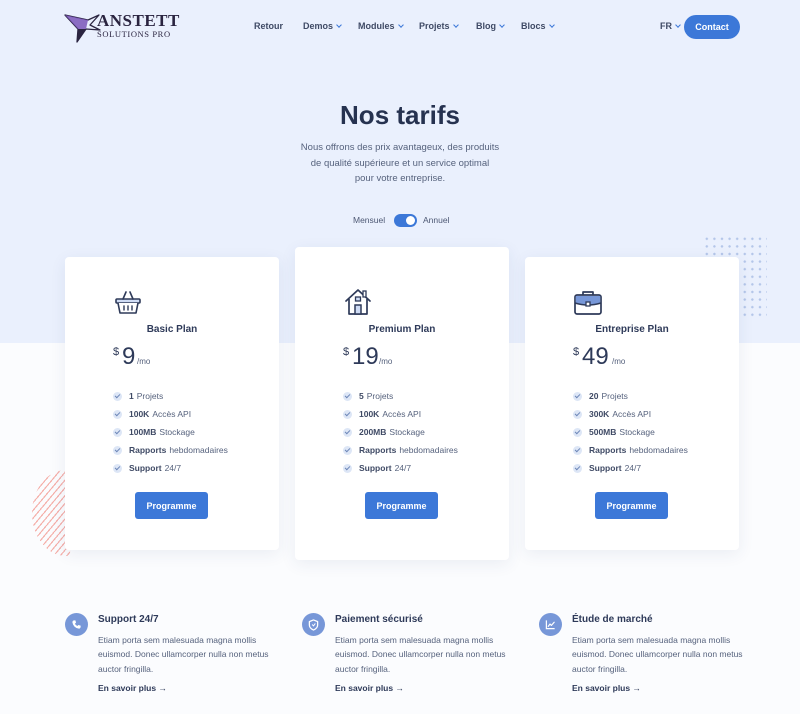 The height and width of the screenshot is (714, 800). Describe the element at coordinates (436, 220) in the screenshot. I see `billing-yearly-label: Annuel` at that location.